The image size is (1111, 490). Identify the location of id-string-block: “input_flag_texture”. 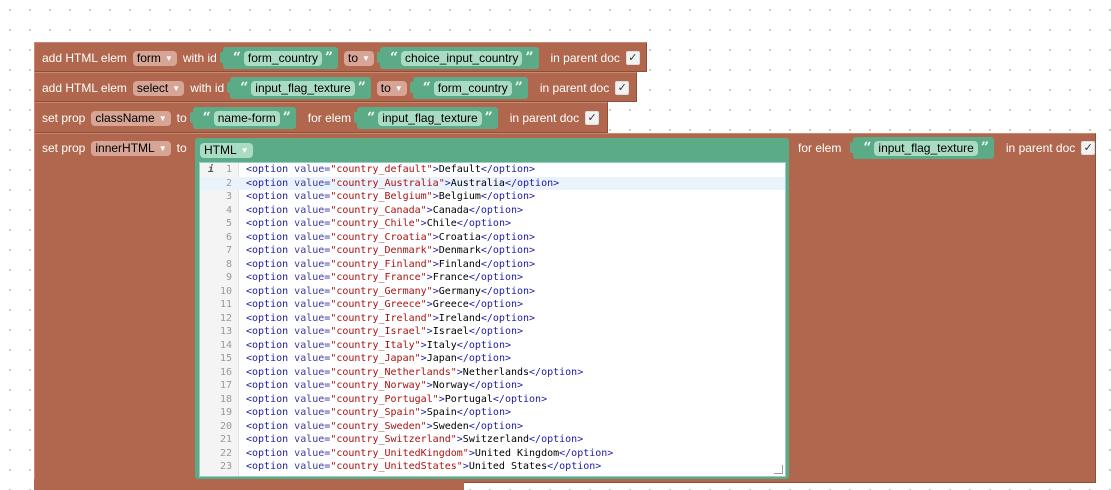
(299, 88).